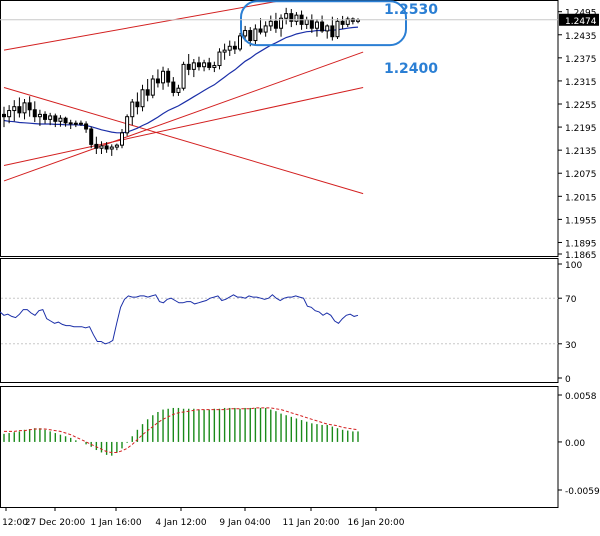 The height and width of the screenshot is (536, 600). Describe the element at coordinates (581, 244) in the screenshot. I see `price-axis-label: 1.1895` at that location.